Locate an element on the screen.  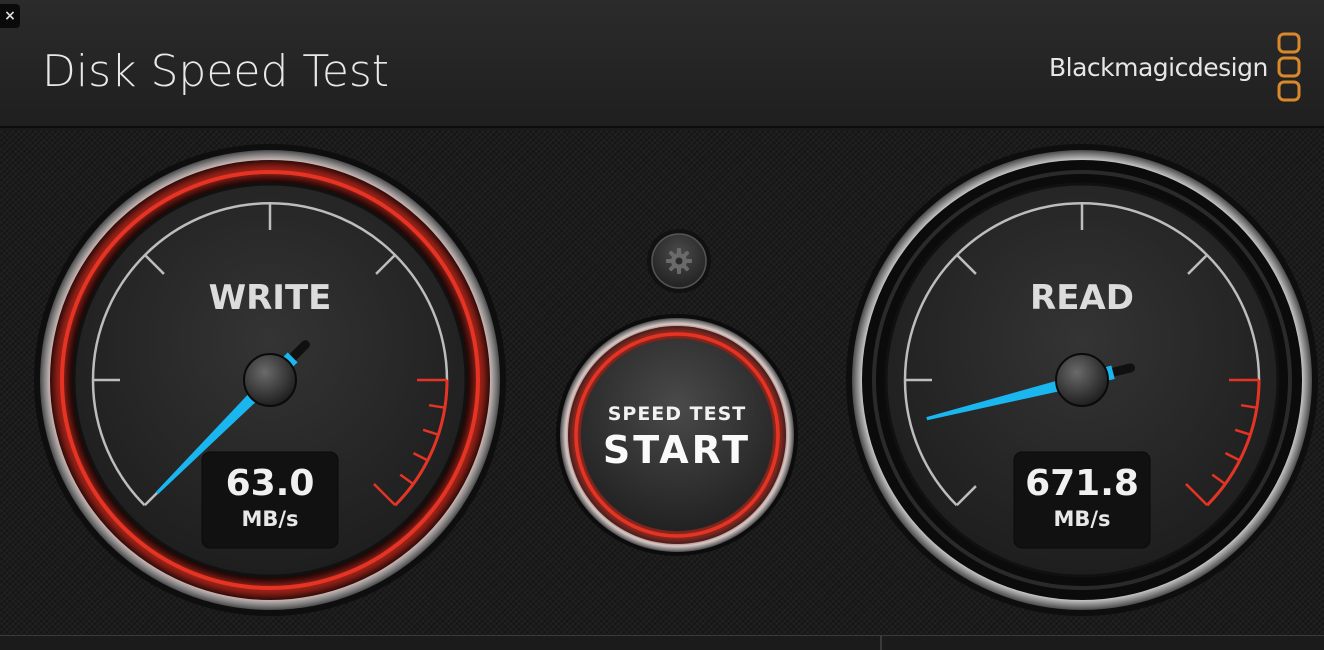
write-readout: 63.0 MB/s is located at coordinates (270, 500).